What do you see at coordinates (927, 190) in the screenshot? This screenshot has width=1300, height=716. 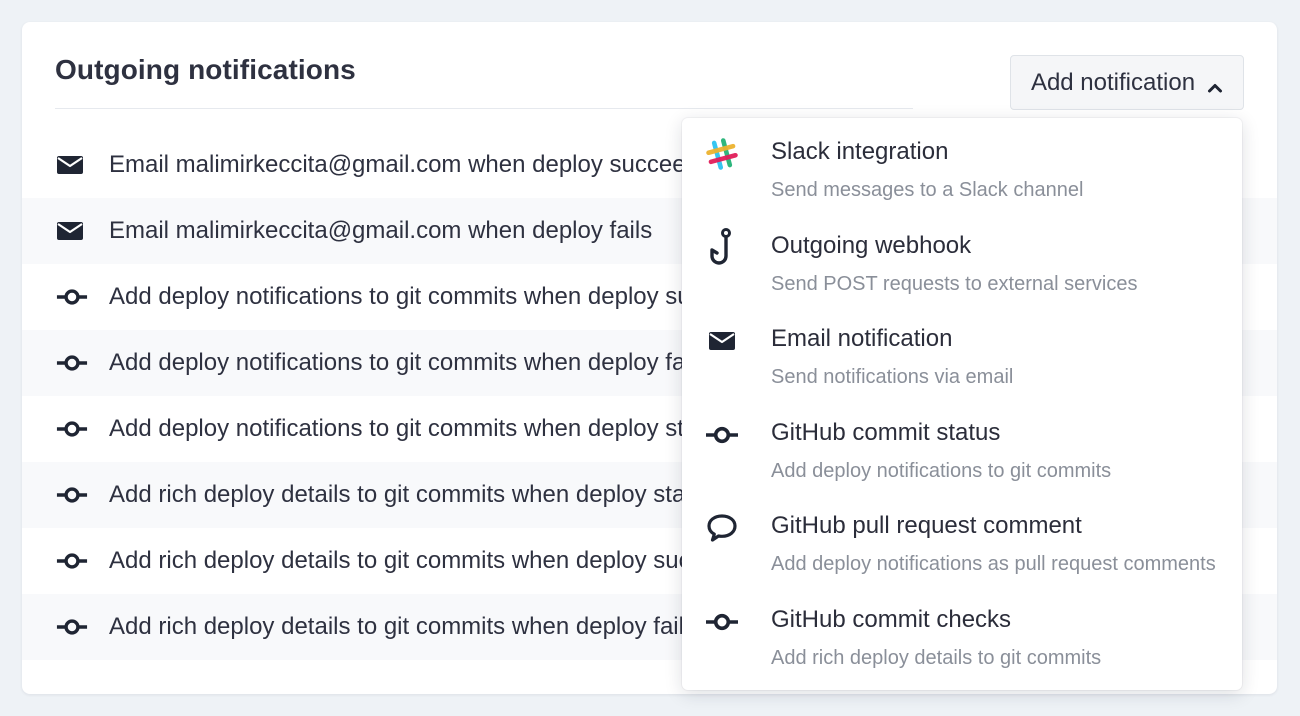 I see `menu-item-description: Send messages to a Slack channel` at bounding box center [927, 190].